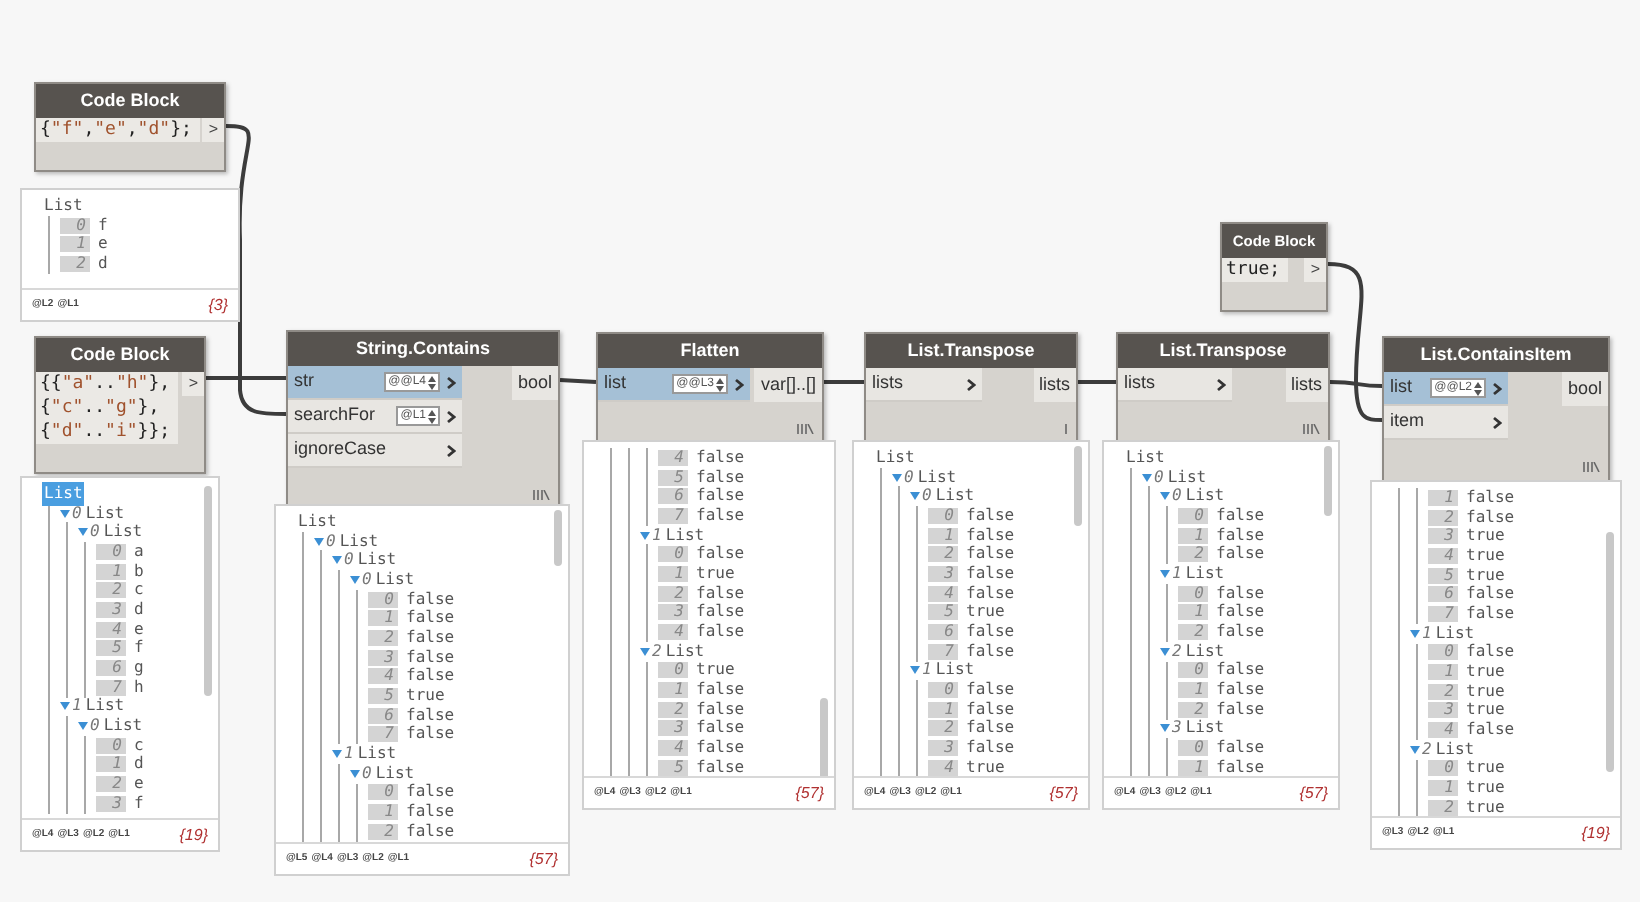  Describe the element at coordinates (788, 385) in the screenshot. I see `output-port: var[]..[]` at that location.